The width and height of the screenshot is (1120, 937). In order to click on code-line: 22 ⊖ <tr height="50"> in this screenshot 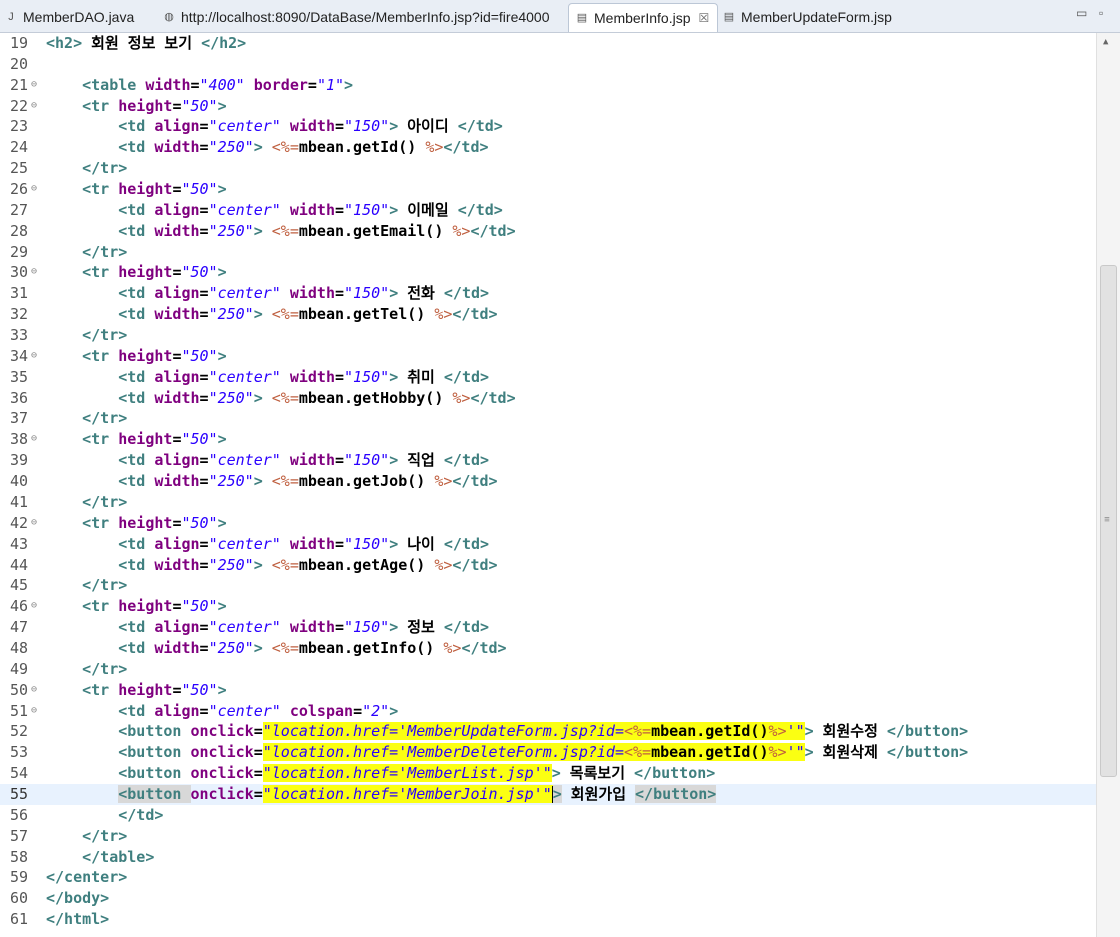, I will do `click(548, 106)`.